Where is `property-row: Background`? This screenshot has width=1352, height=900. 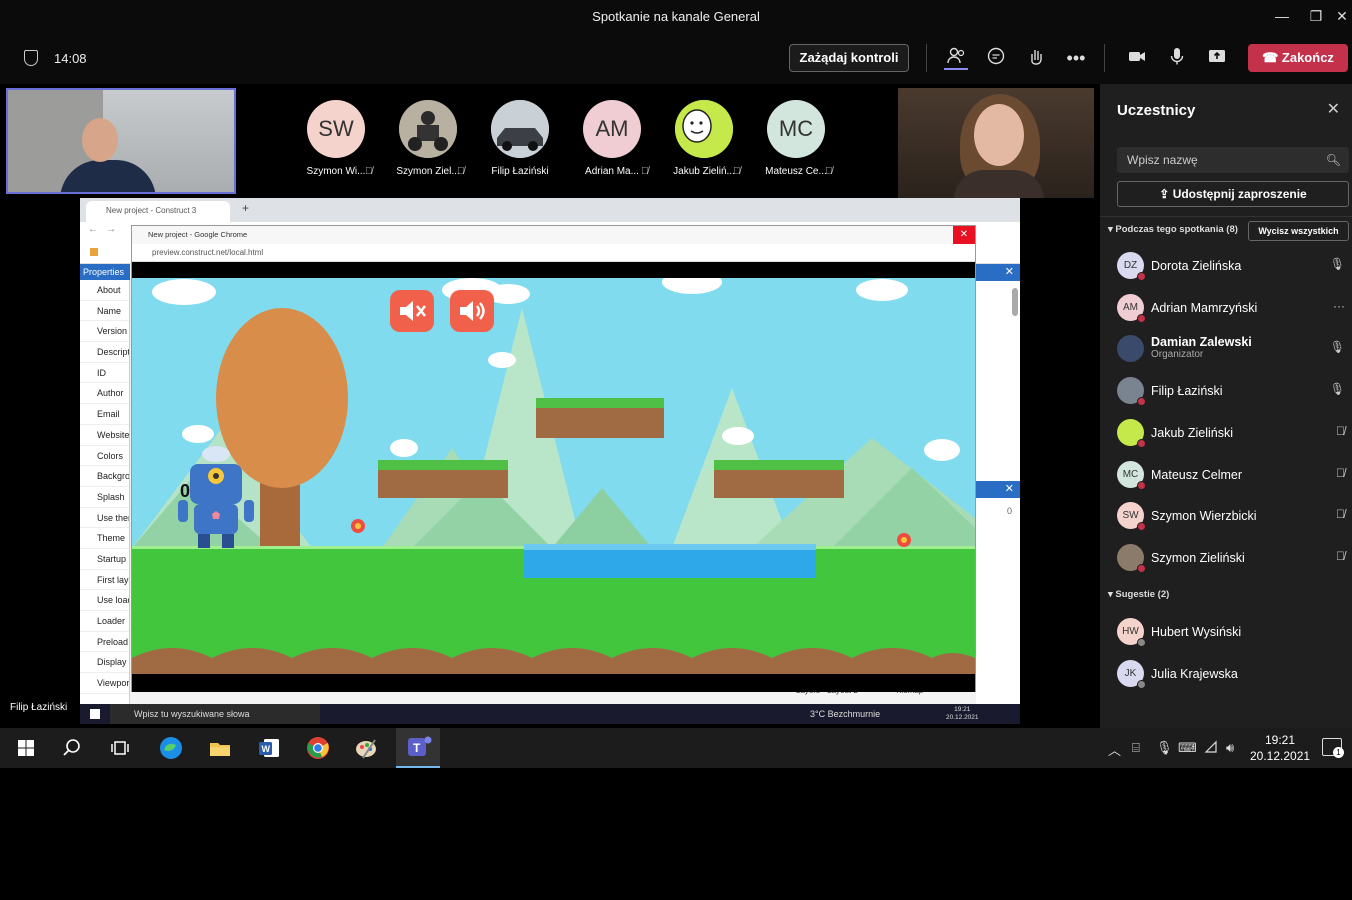
property-row: Background is located at coordinates (104, 476).